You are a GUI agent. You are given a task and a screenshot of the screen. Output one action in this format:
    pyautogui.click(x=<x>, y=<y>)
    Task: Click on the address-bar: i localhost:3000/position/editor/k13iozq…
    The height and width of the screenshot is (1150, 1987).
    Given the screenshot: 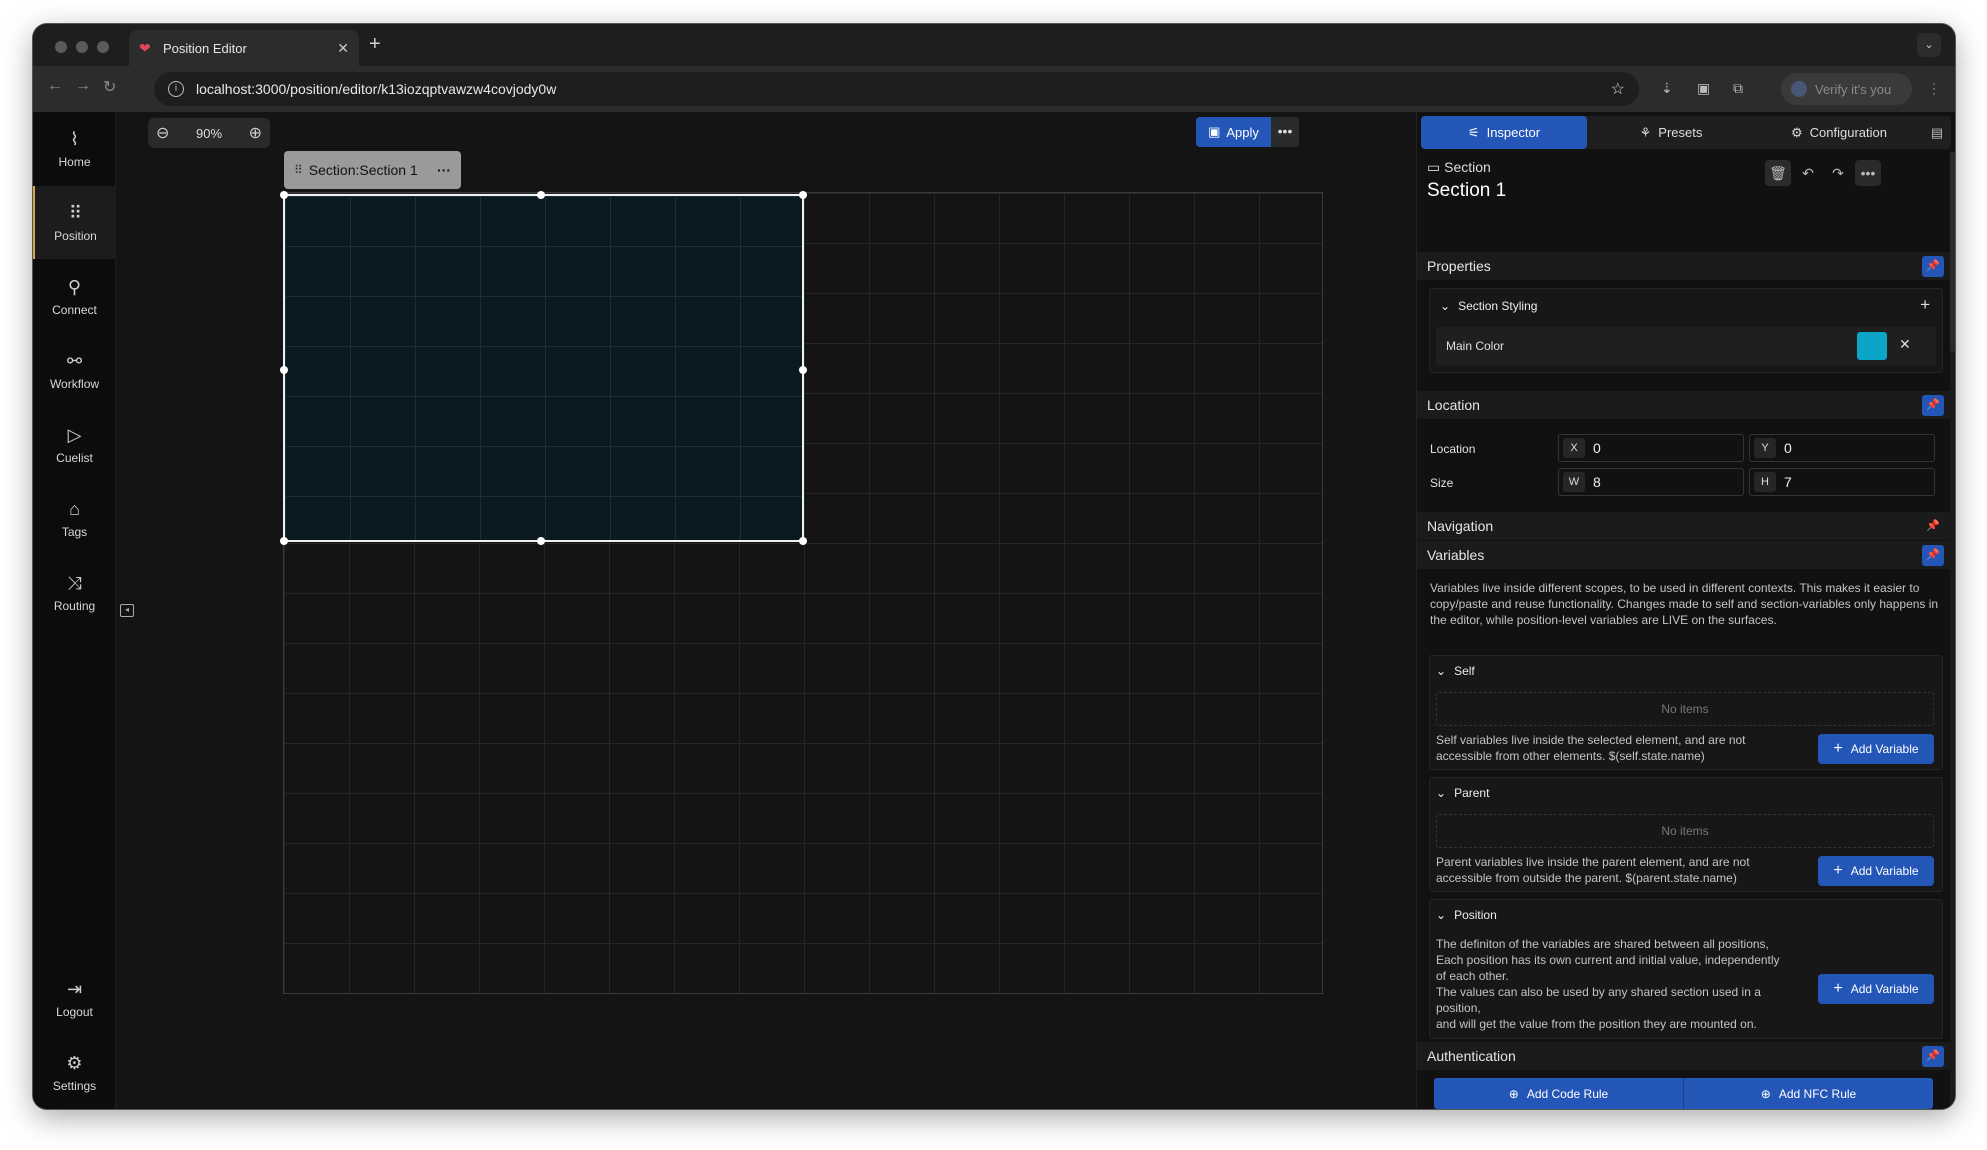 What is the action you would take?
    pyautogui.click(x=896, y=89)
    